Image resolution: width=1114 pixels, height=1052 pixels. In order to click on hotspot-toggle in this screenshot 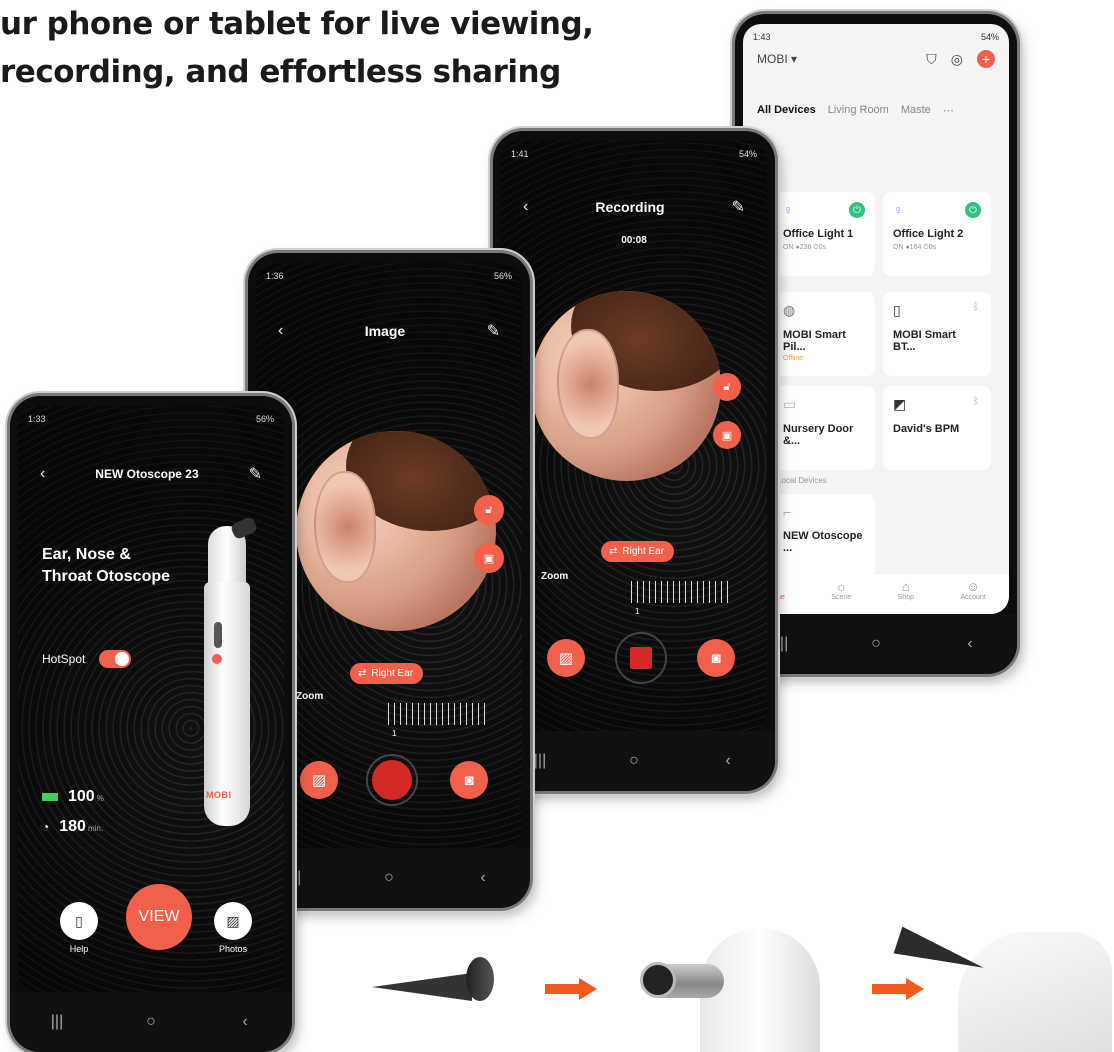, I will do `click(115, 659)`.